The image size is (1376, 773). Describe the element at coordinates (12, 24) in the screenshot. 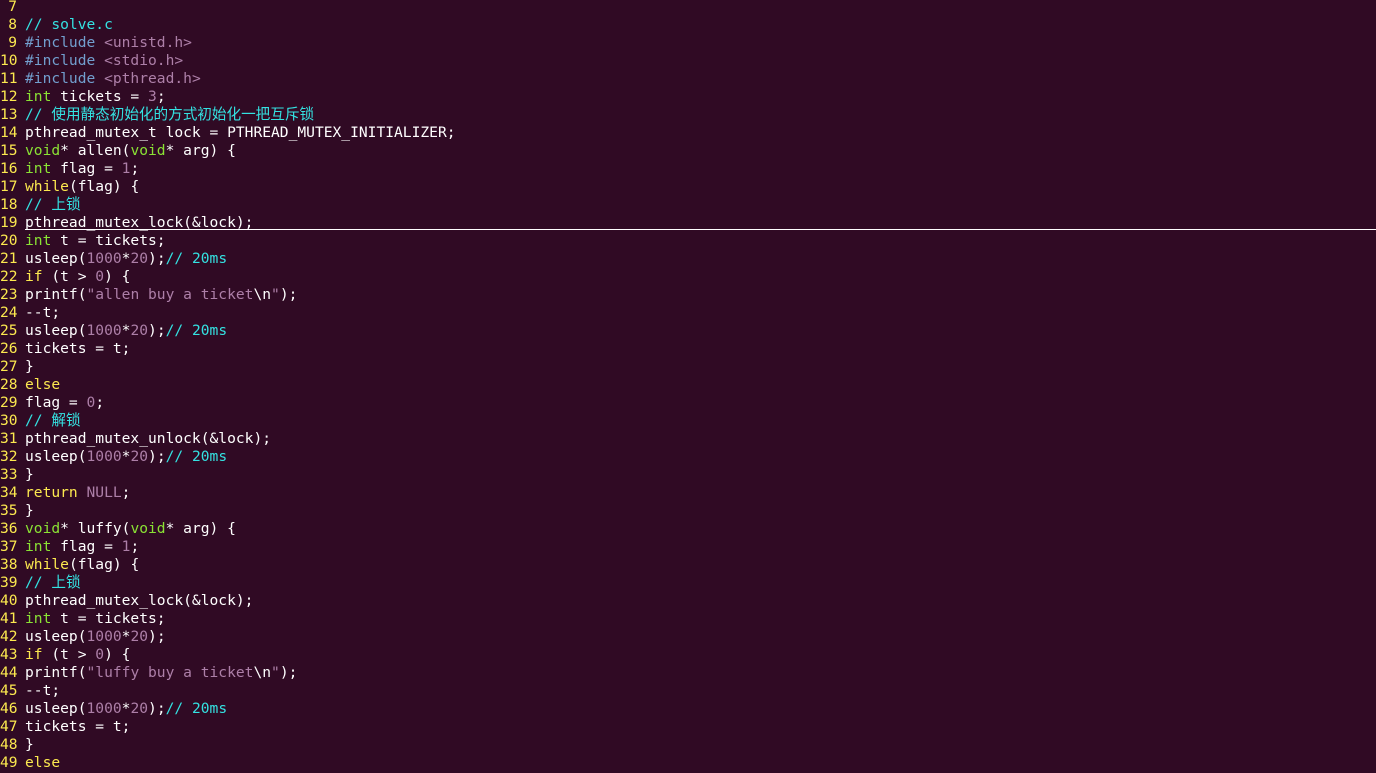

I see `line-number: 8` at that location.